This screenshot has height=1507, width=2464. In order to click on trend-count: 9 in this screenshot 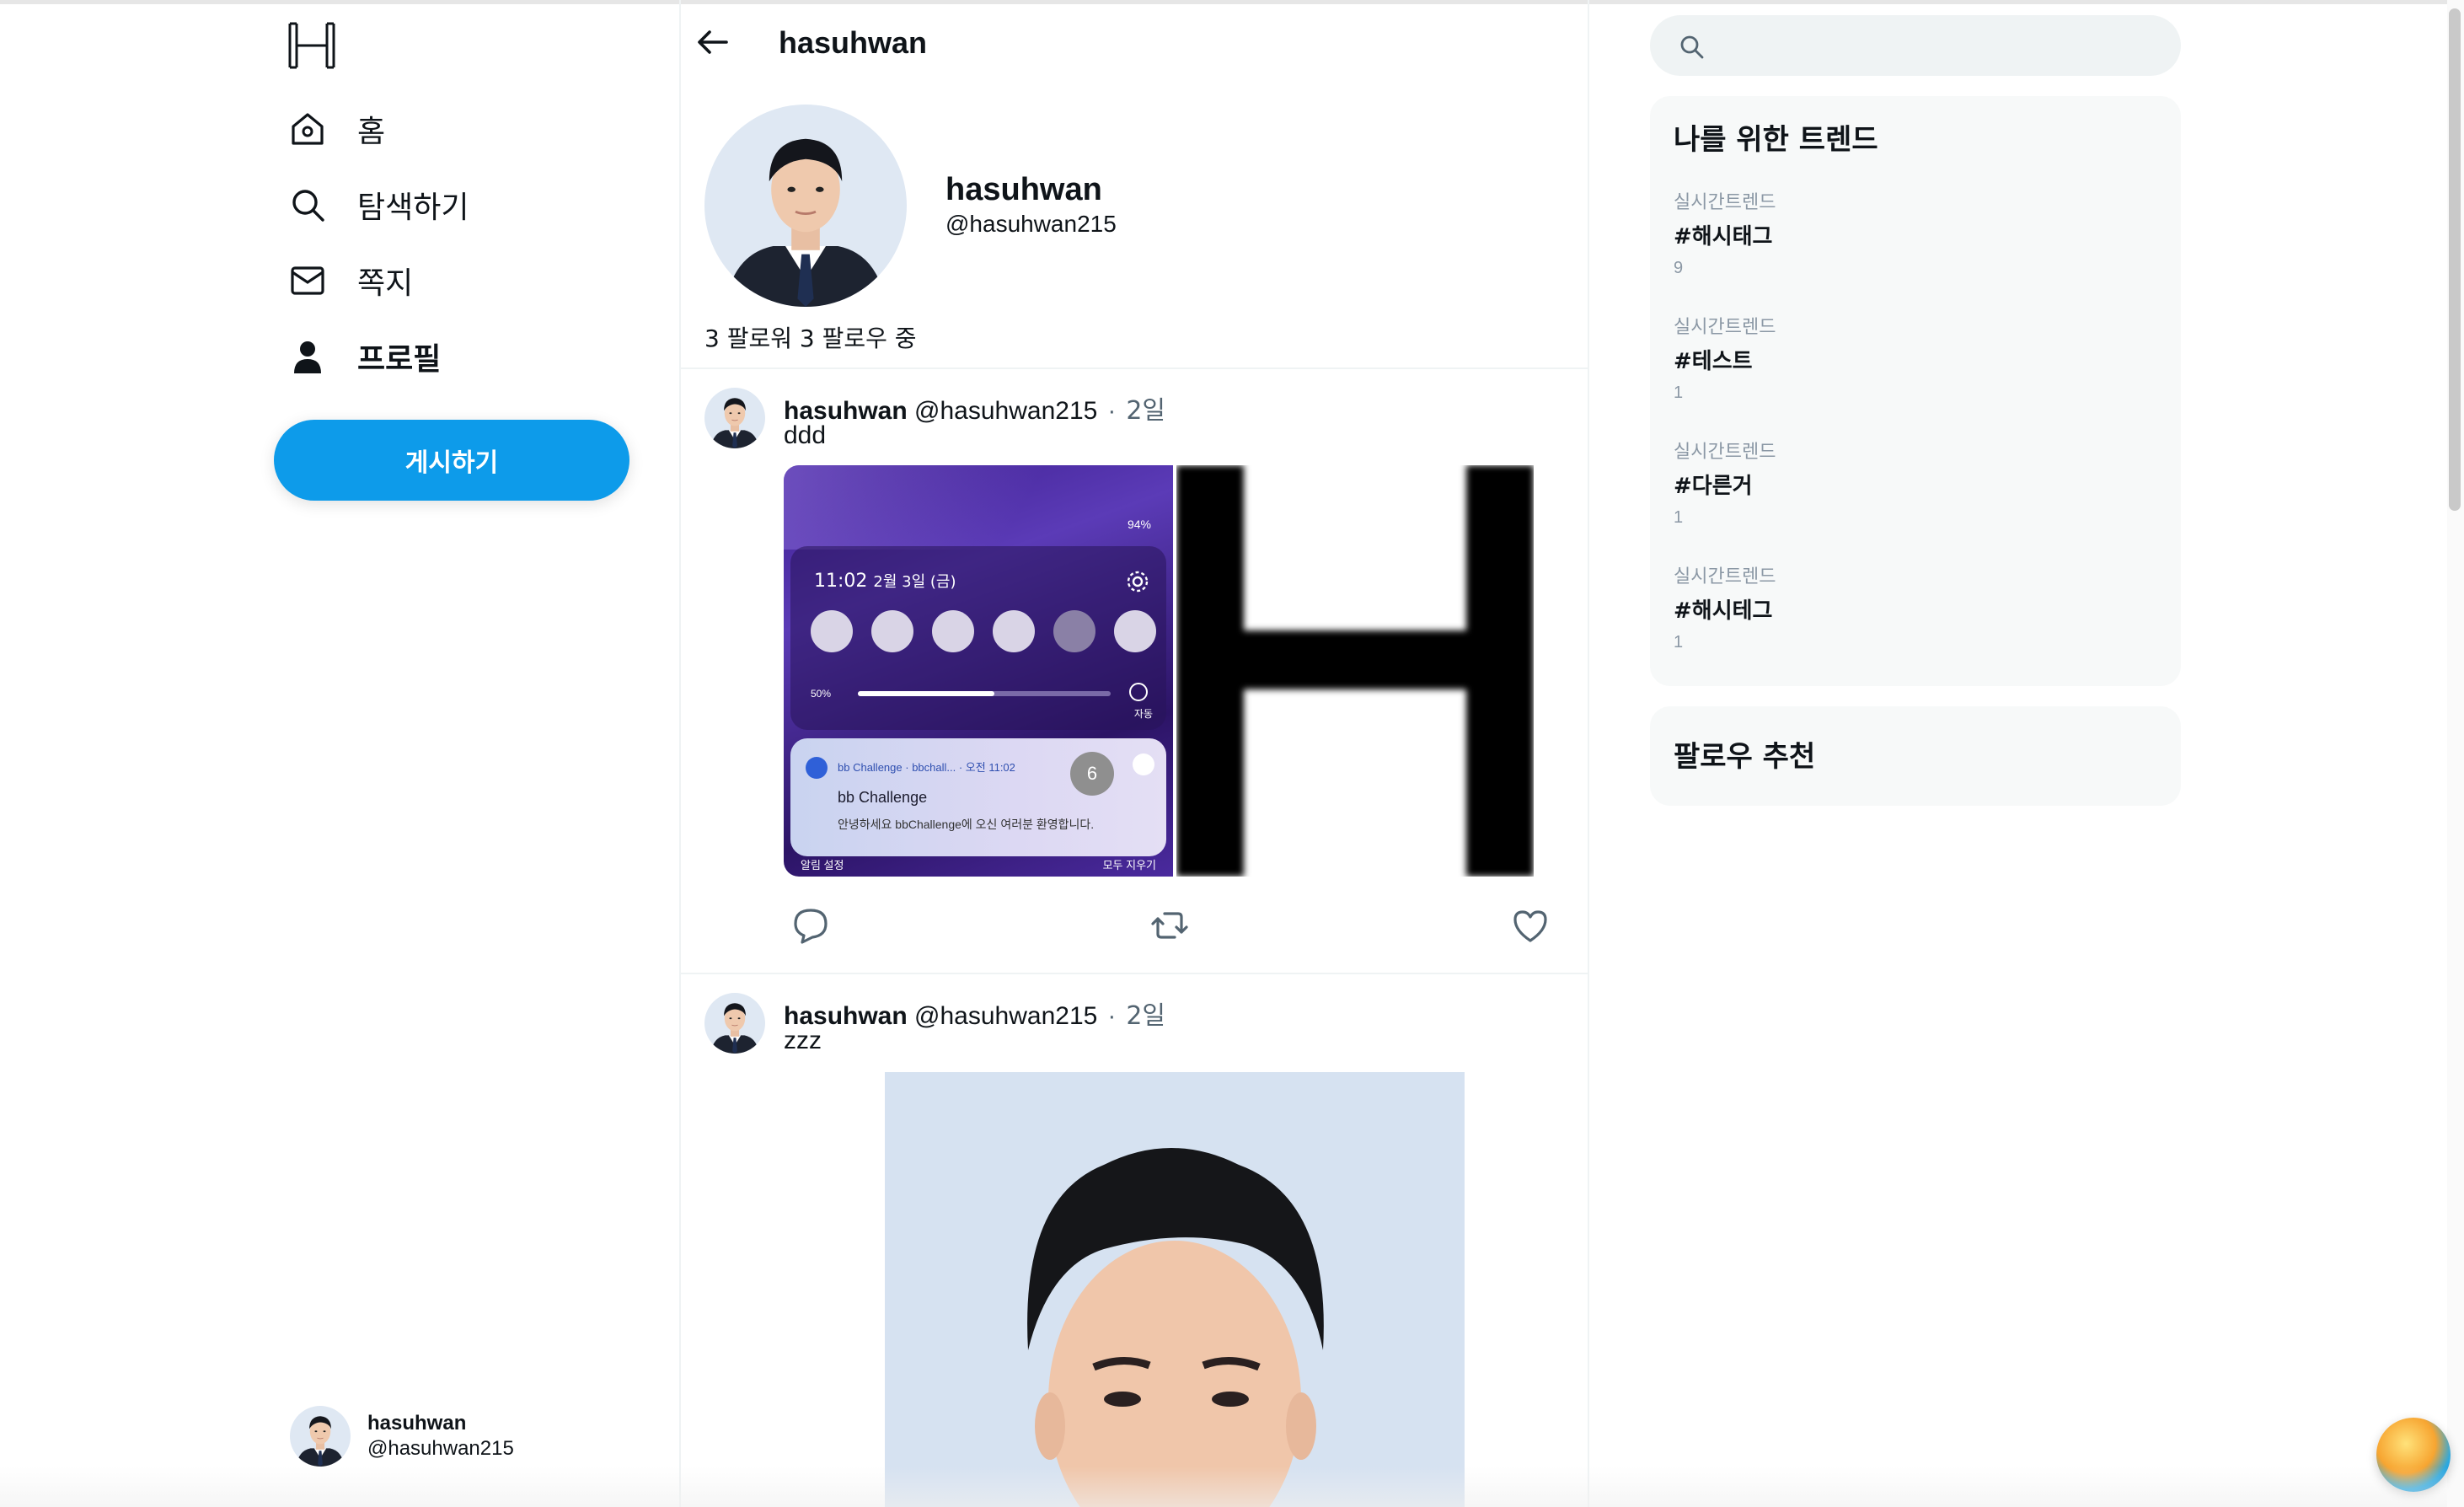, I will do `click(1679, 268)`.